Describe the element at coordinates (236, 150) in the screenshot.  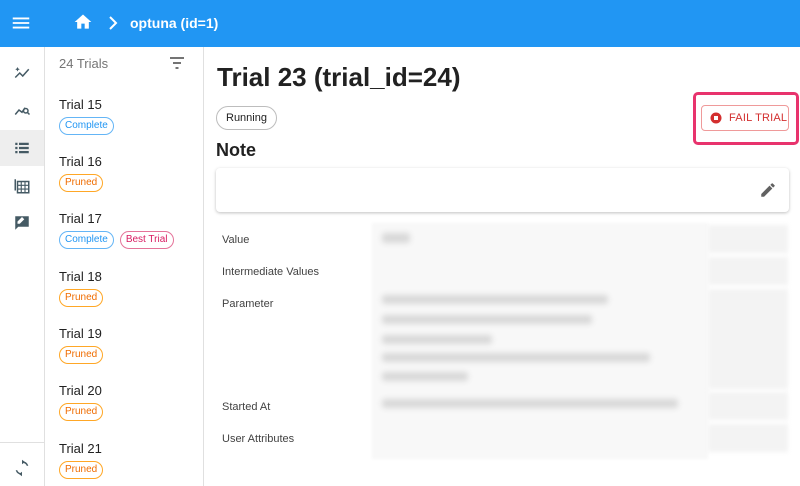
I see `note-heading: Note` at that location.